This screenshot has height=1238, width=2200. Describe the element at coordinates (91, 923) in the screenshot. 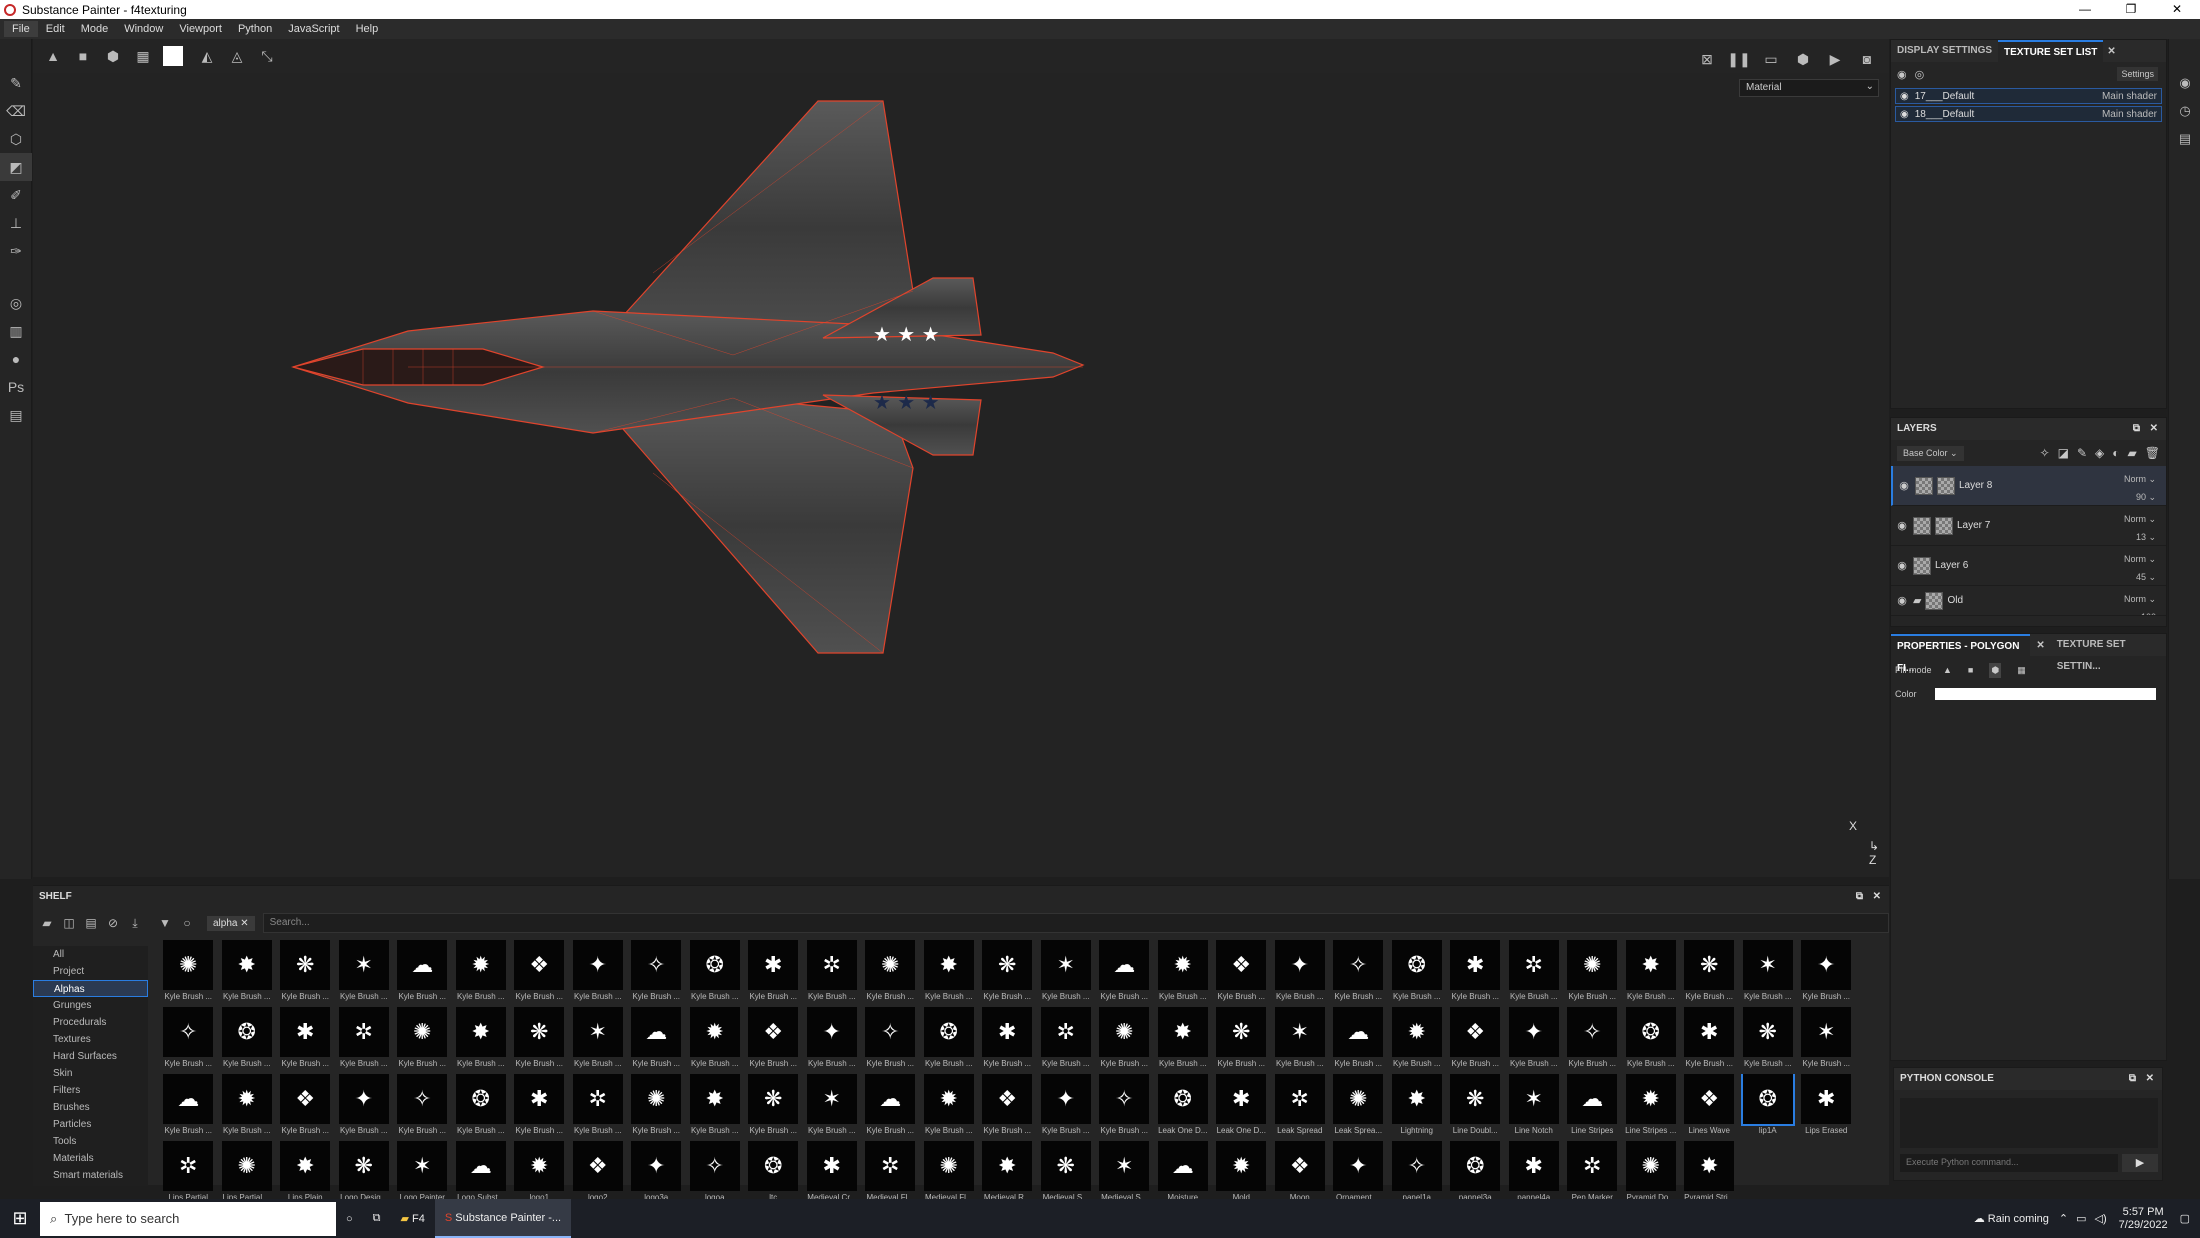

I see `shelf-list-icon: ▤` at that location.